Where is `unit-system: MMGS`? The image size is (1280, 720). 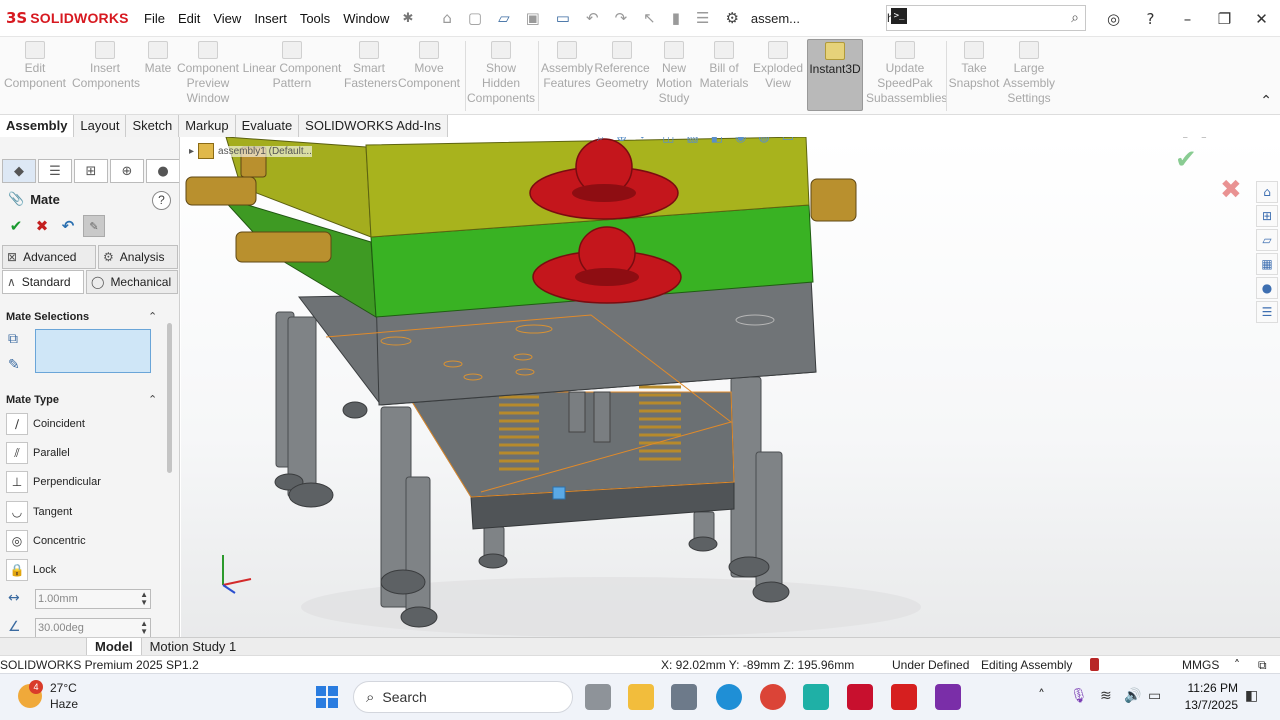 unit-system: MMGS is located at coordinates (1200, 665).